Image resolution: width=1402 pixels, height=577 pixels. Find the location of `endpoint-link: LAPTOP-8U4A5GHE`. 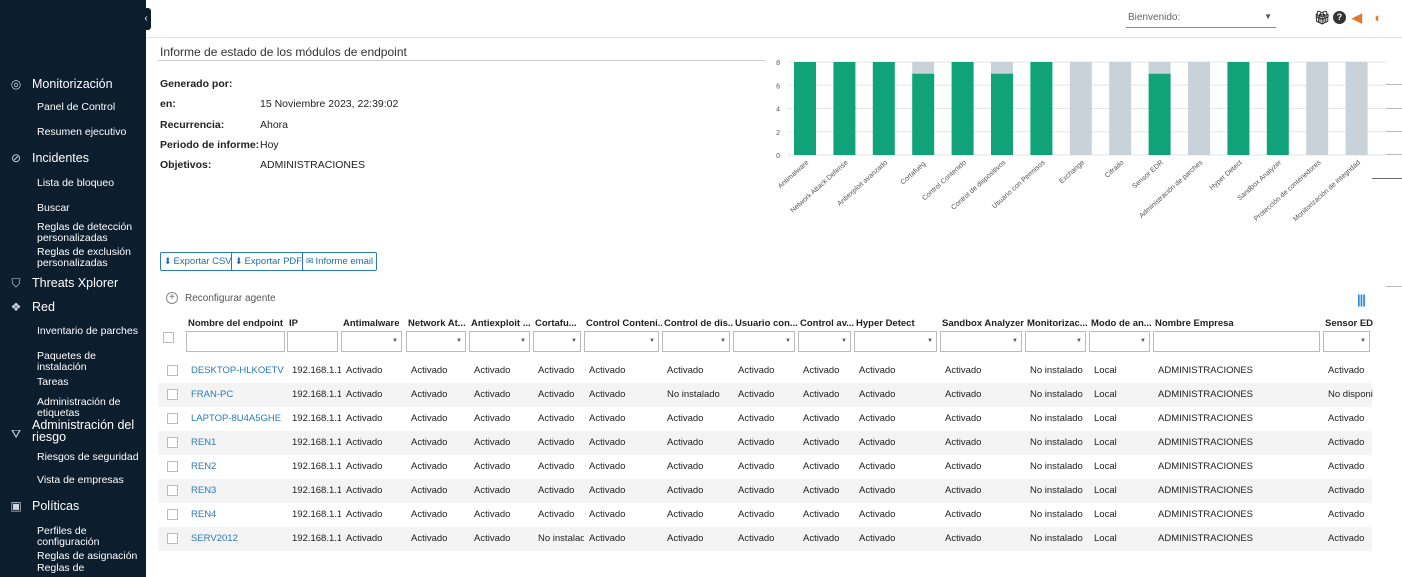

endpoint-link: LAPTOP-8U4A5GHE is located at coordinates (239, 418).